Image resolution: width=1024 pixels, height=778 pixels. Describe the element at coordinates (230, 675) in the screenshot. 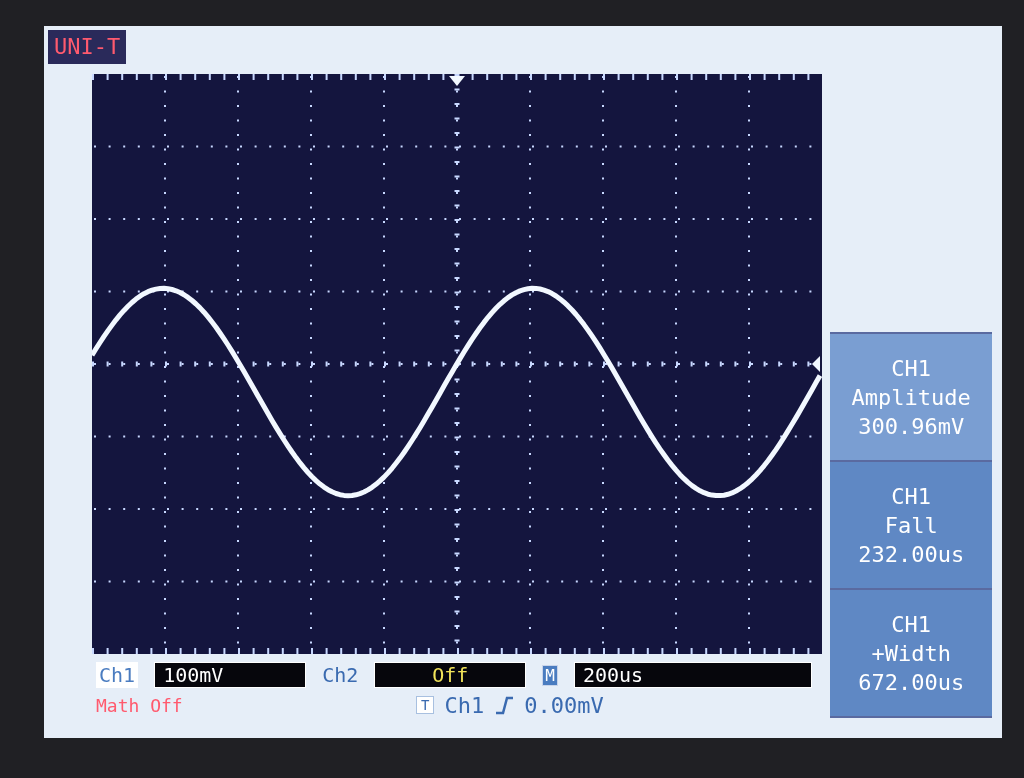

I see `channel-scale: 100mV` at that location.